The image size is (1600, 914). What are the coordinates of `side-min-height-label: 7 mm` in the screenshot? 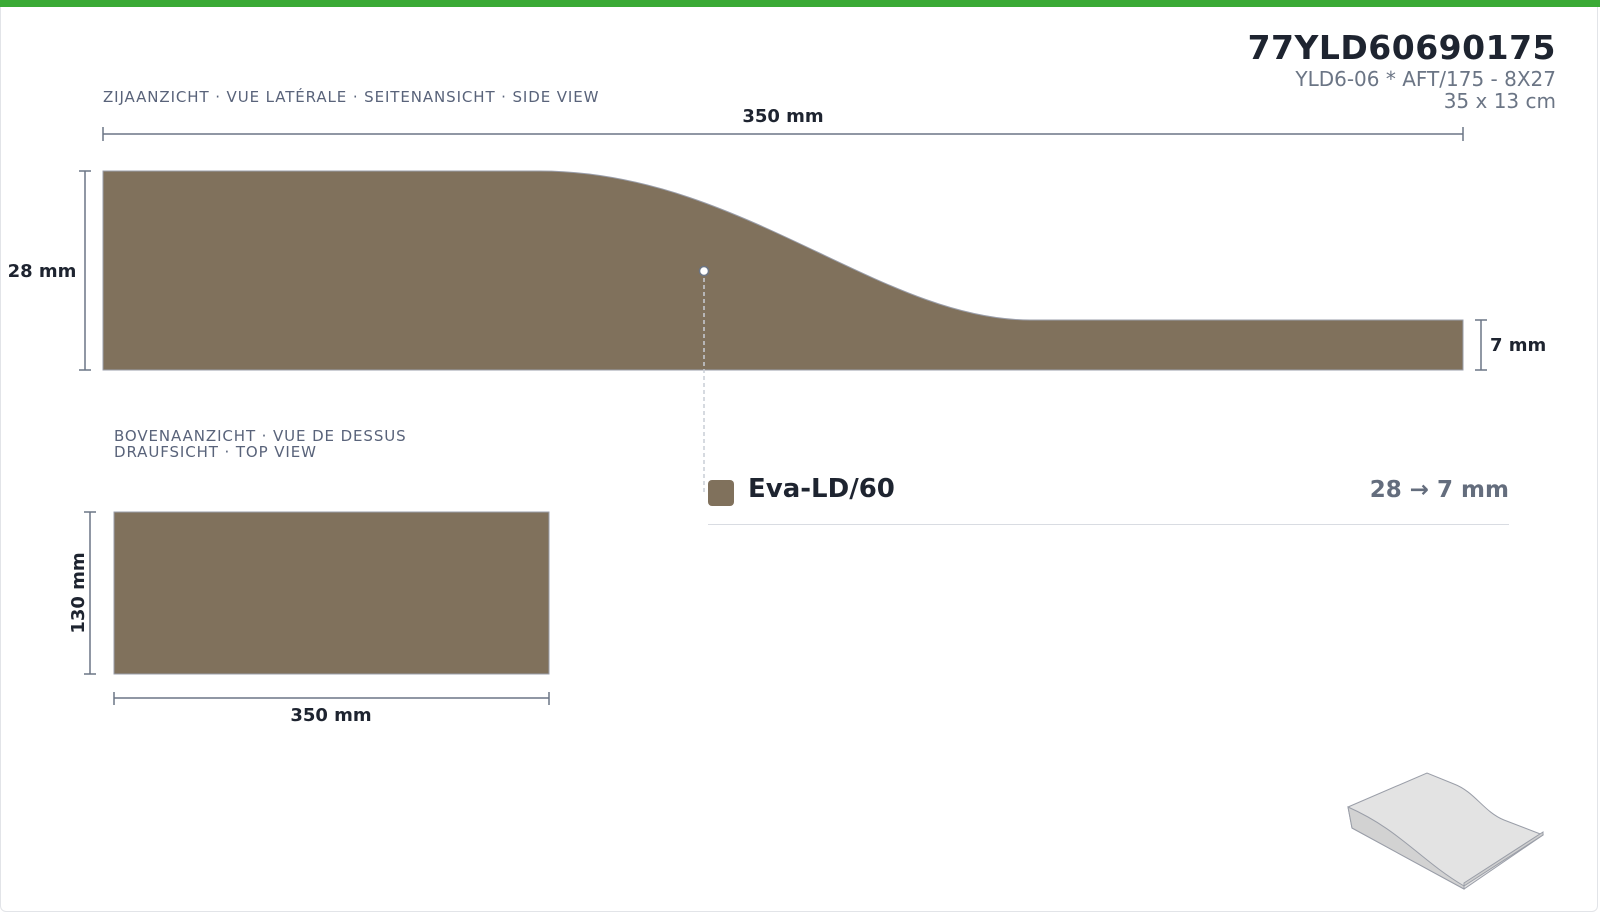 It's located at (1518, 345).